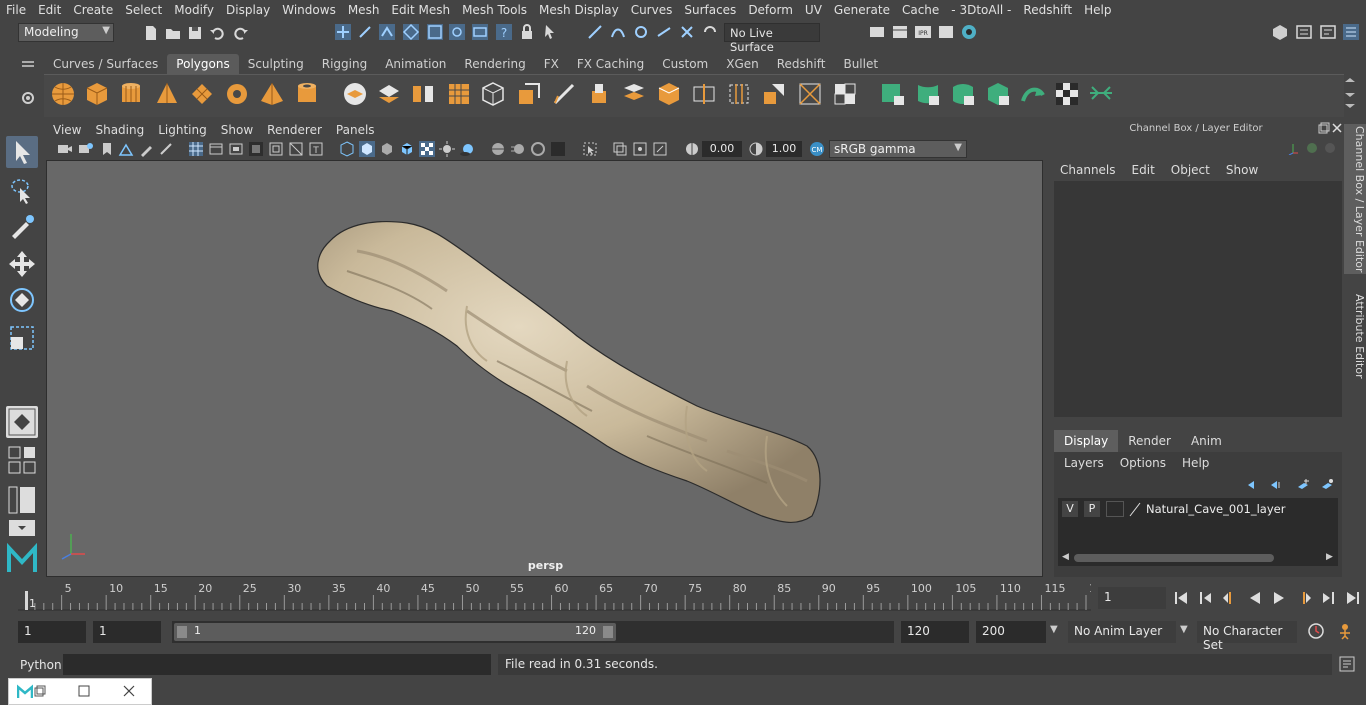  Describe the element at coordinates (774, 94) in the screenshot. I see `append-polygon-icon` at that location.